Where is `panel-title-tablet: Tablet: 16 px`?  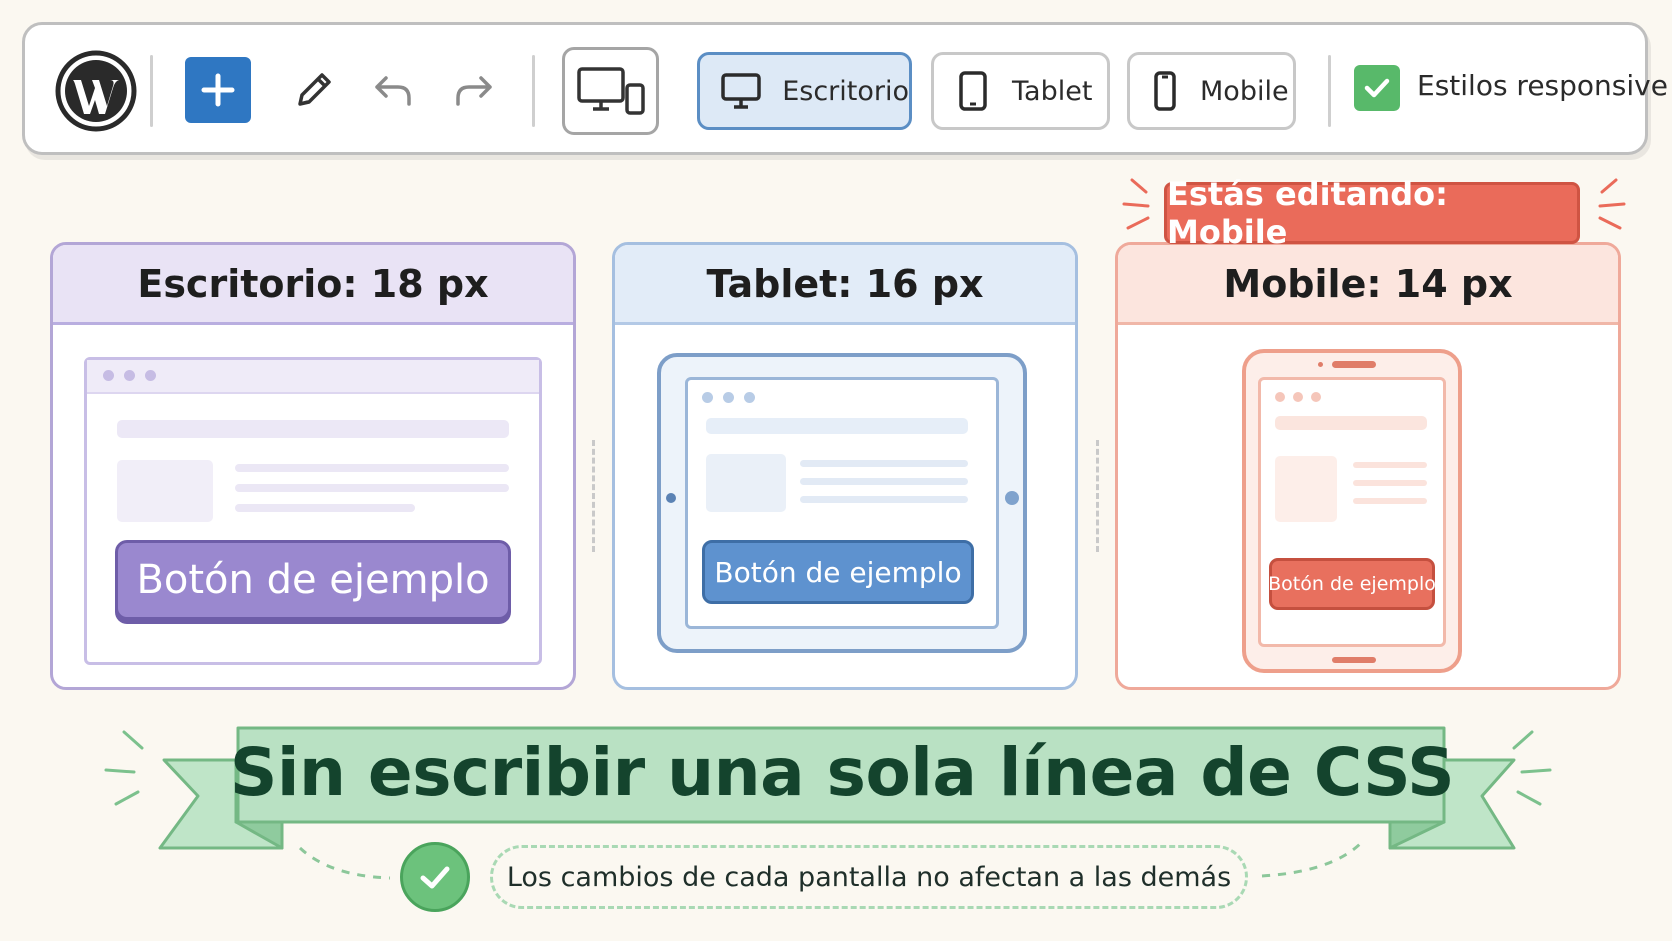 panel-title-tablet: Tablet: 16 px is located at coordinates (845, 285).